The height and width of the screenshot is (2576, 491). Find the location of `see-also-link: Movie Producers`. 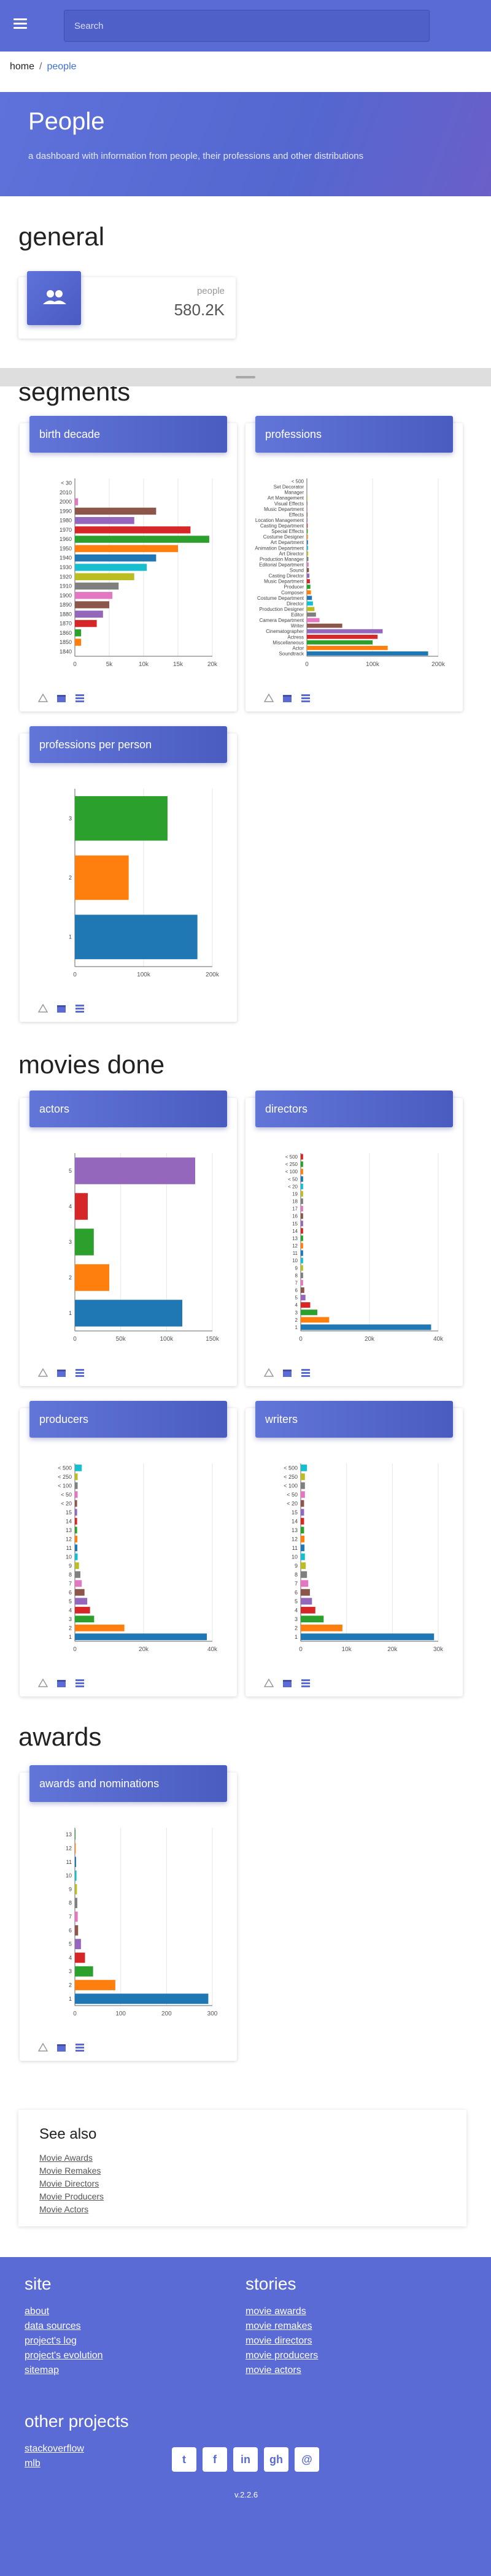

see-also-link: Movie Producers is located at coordinates (72, 2196).